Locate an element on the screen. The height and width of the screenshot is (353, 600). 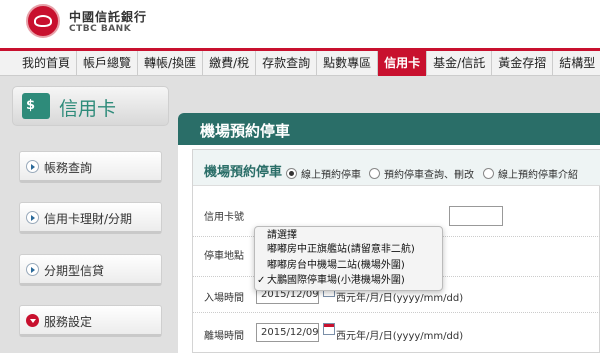
nav-item-home: 我的首頁 is located at coordinates (39, 63).